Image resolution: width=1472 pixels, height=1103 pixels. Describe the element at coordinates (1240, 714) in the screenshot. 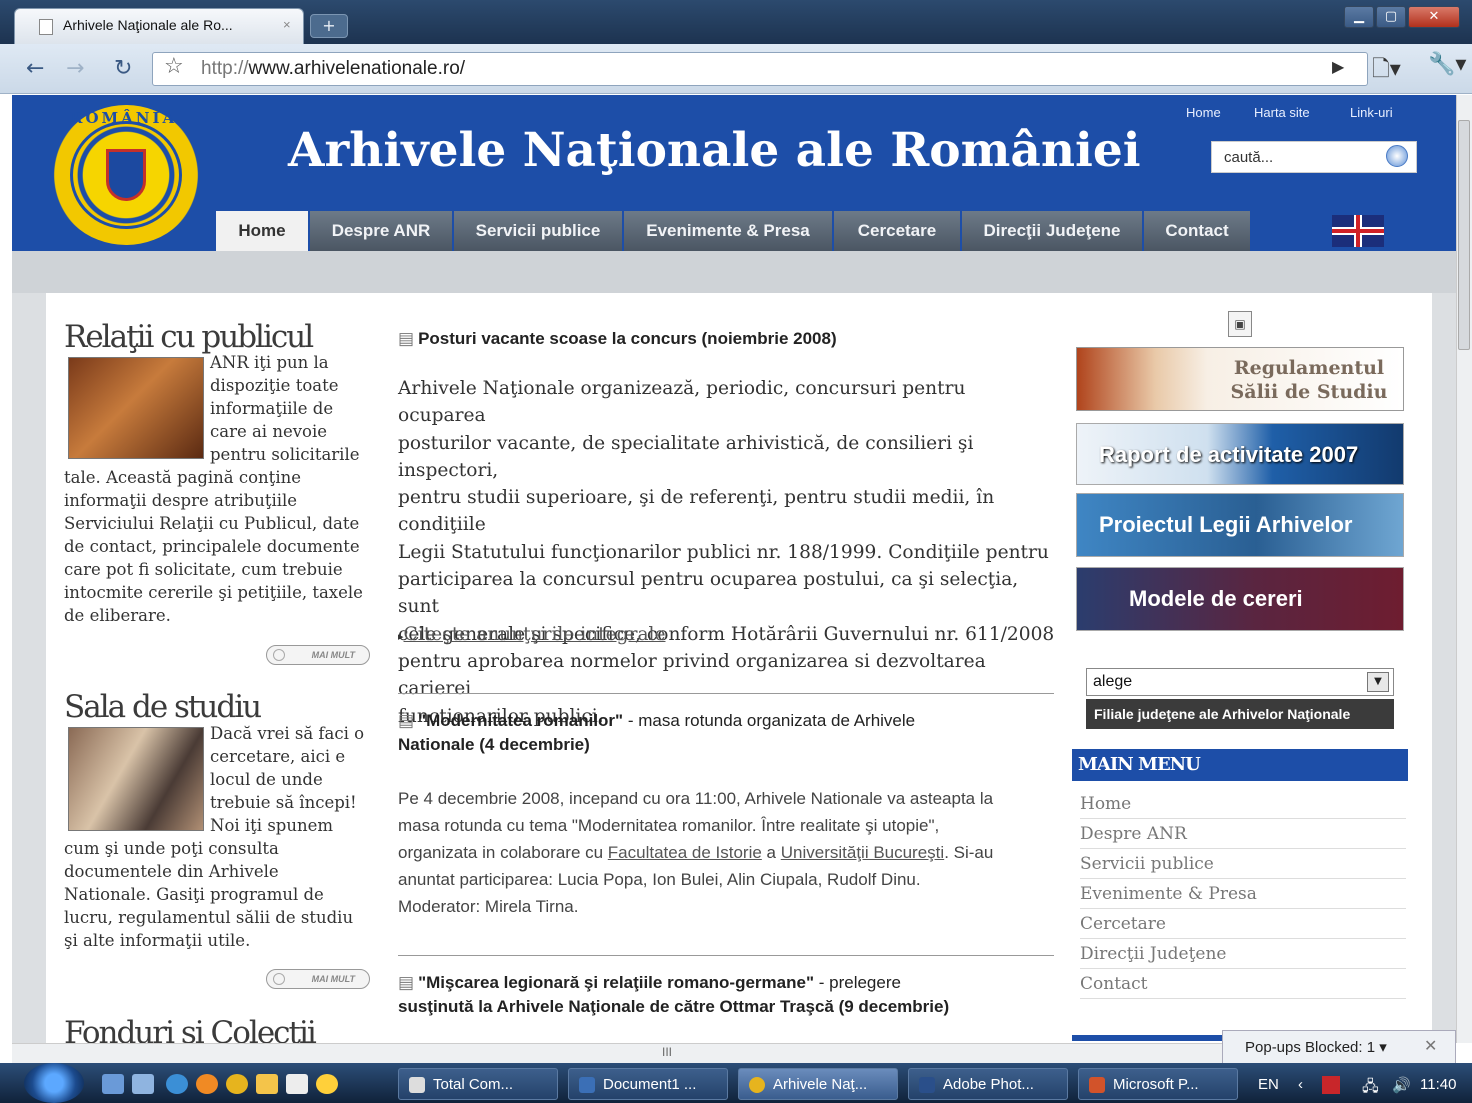

I see `filiale-button: Filiale judeţene ale Arhivelor Naţionale` at that location.